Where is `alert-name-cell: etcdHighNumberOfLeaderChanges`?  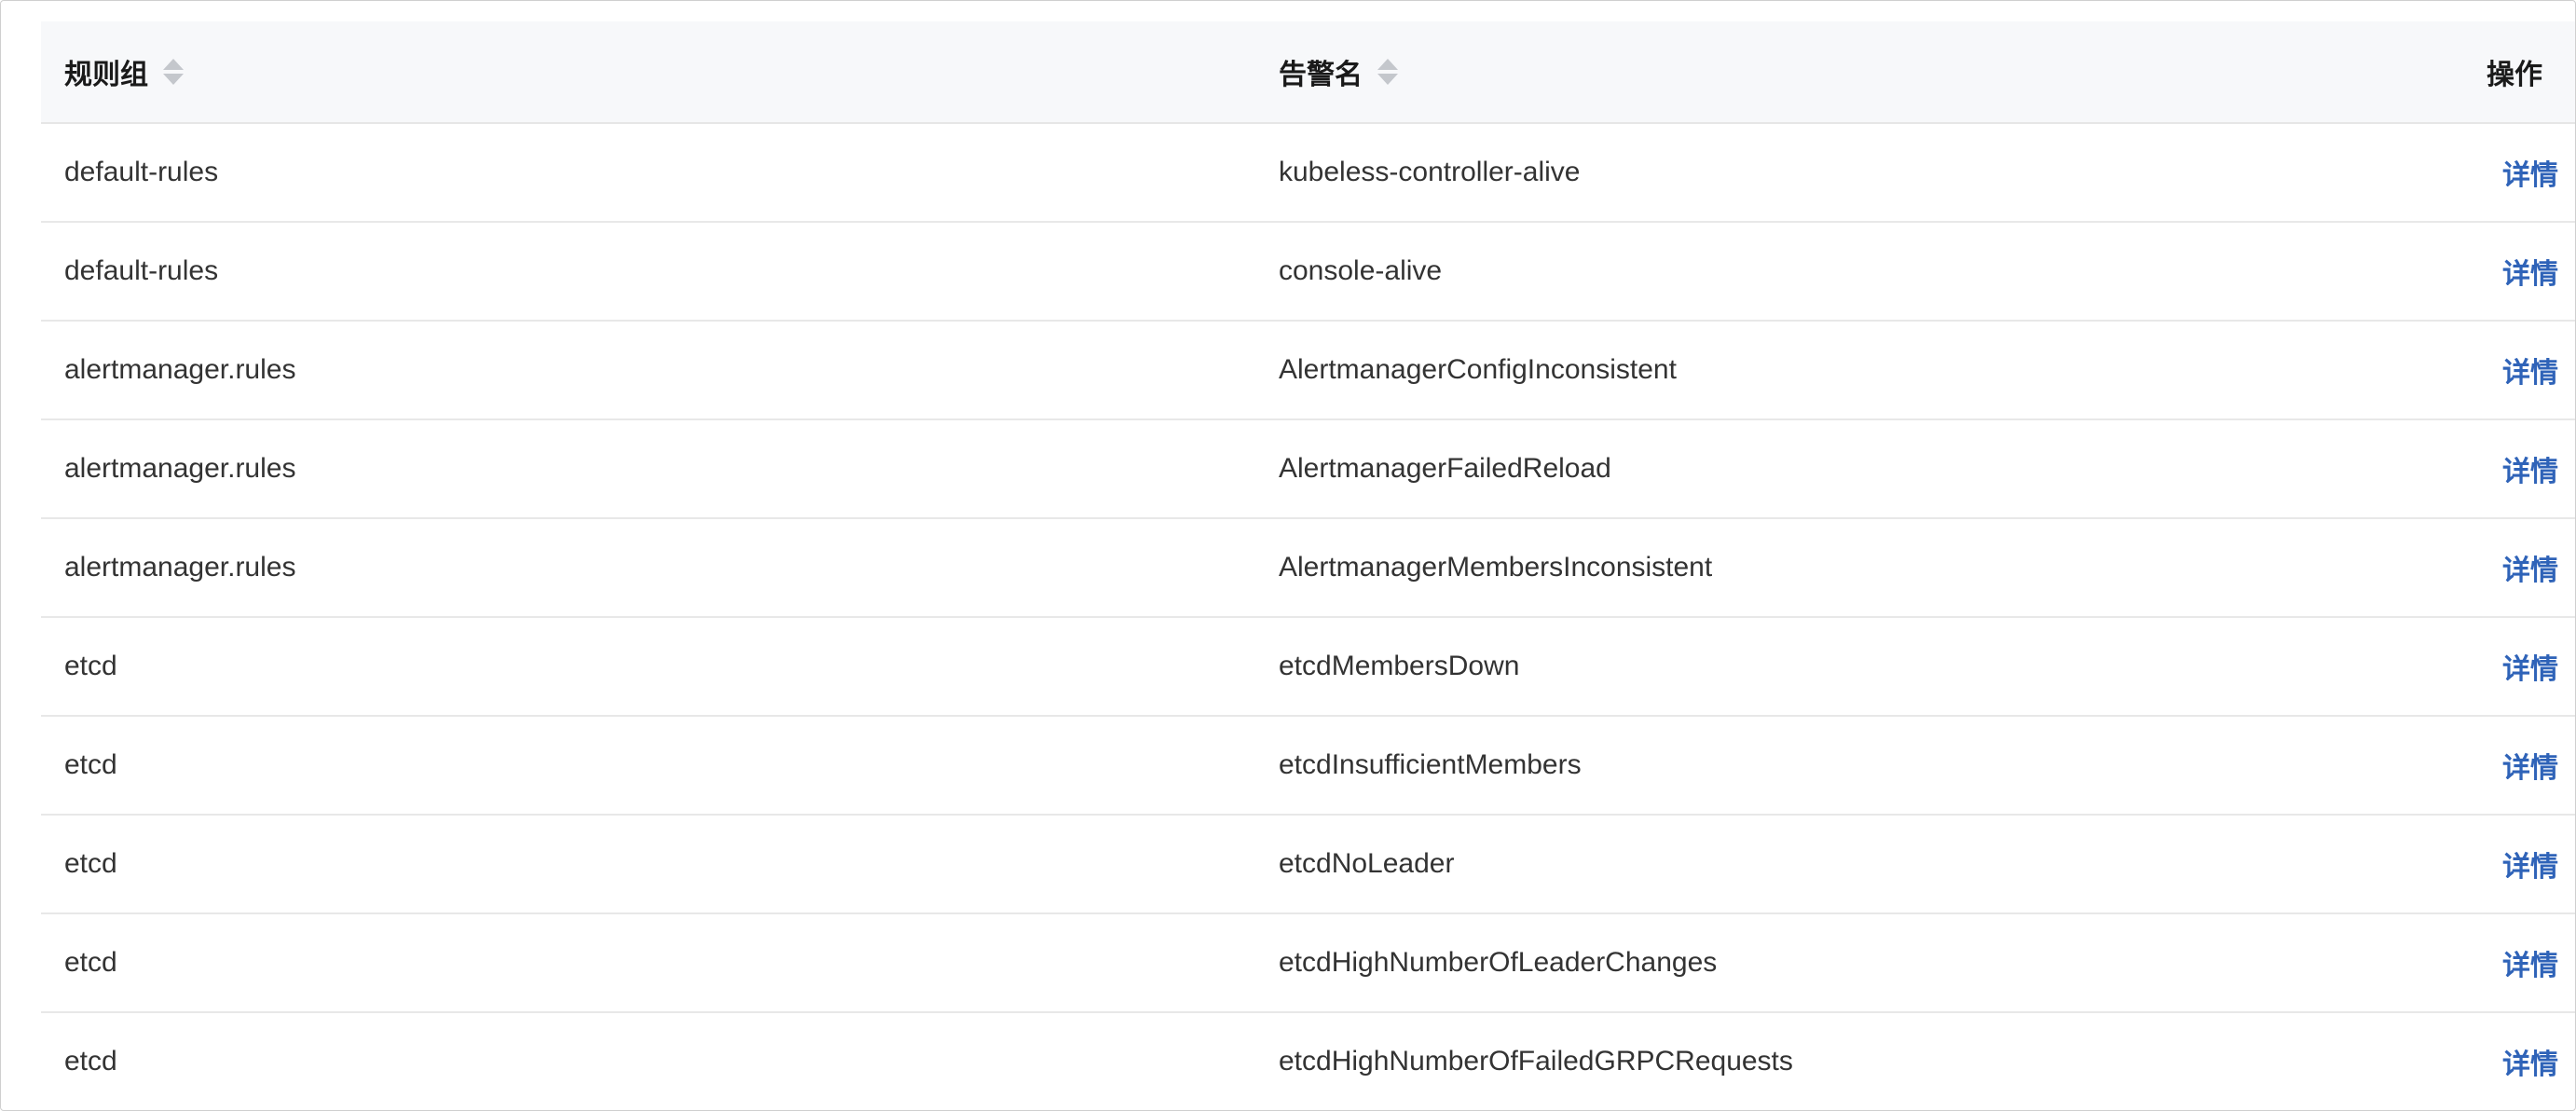
alert-name-cell: etcdHighNumberOfLeaderChanges is located at coordinates (1498, 962).